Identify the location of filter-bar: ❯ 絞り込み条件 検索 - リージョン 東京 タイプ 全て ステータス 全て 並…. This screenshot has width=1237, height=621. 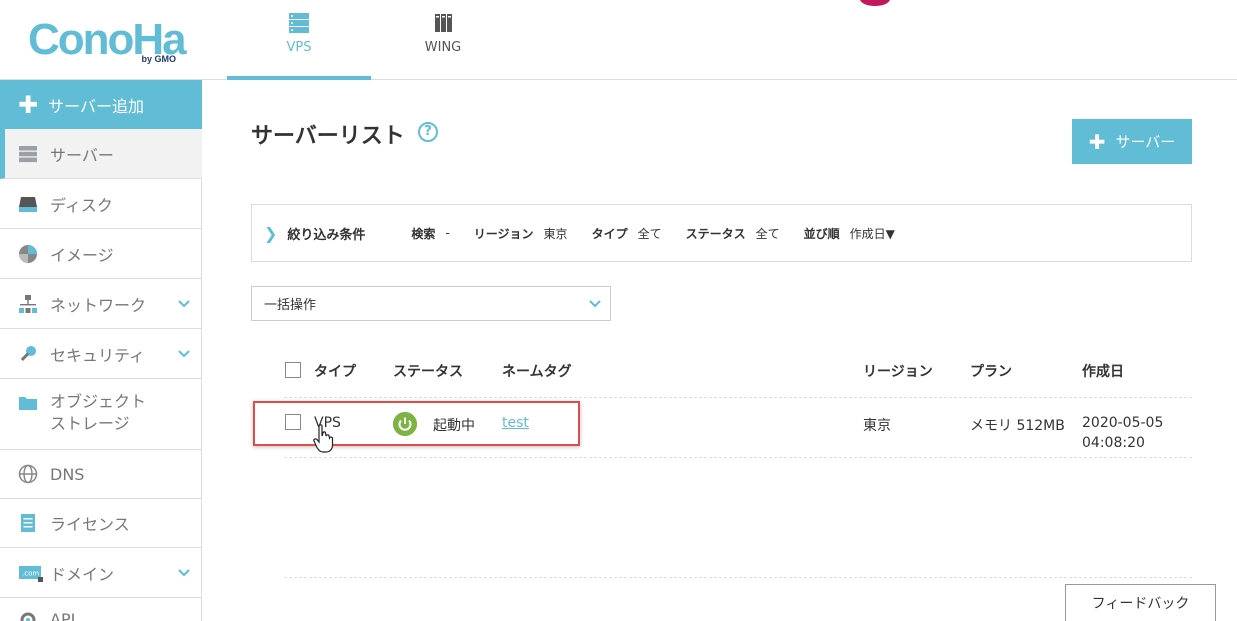
(721, 233).